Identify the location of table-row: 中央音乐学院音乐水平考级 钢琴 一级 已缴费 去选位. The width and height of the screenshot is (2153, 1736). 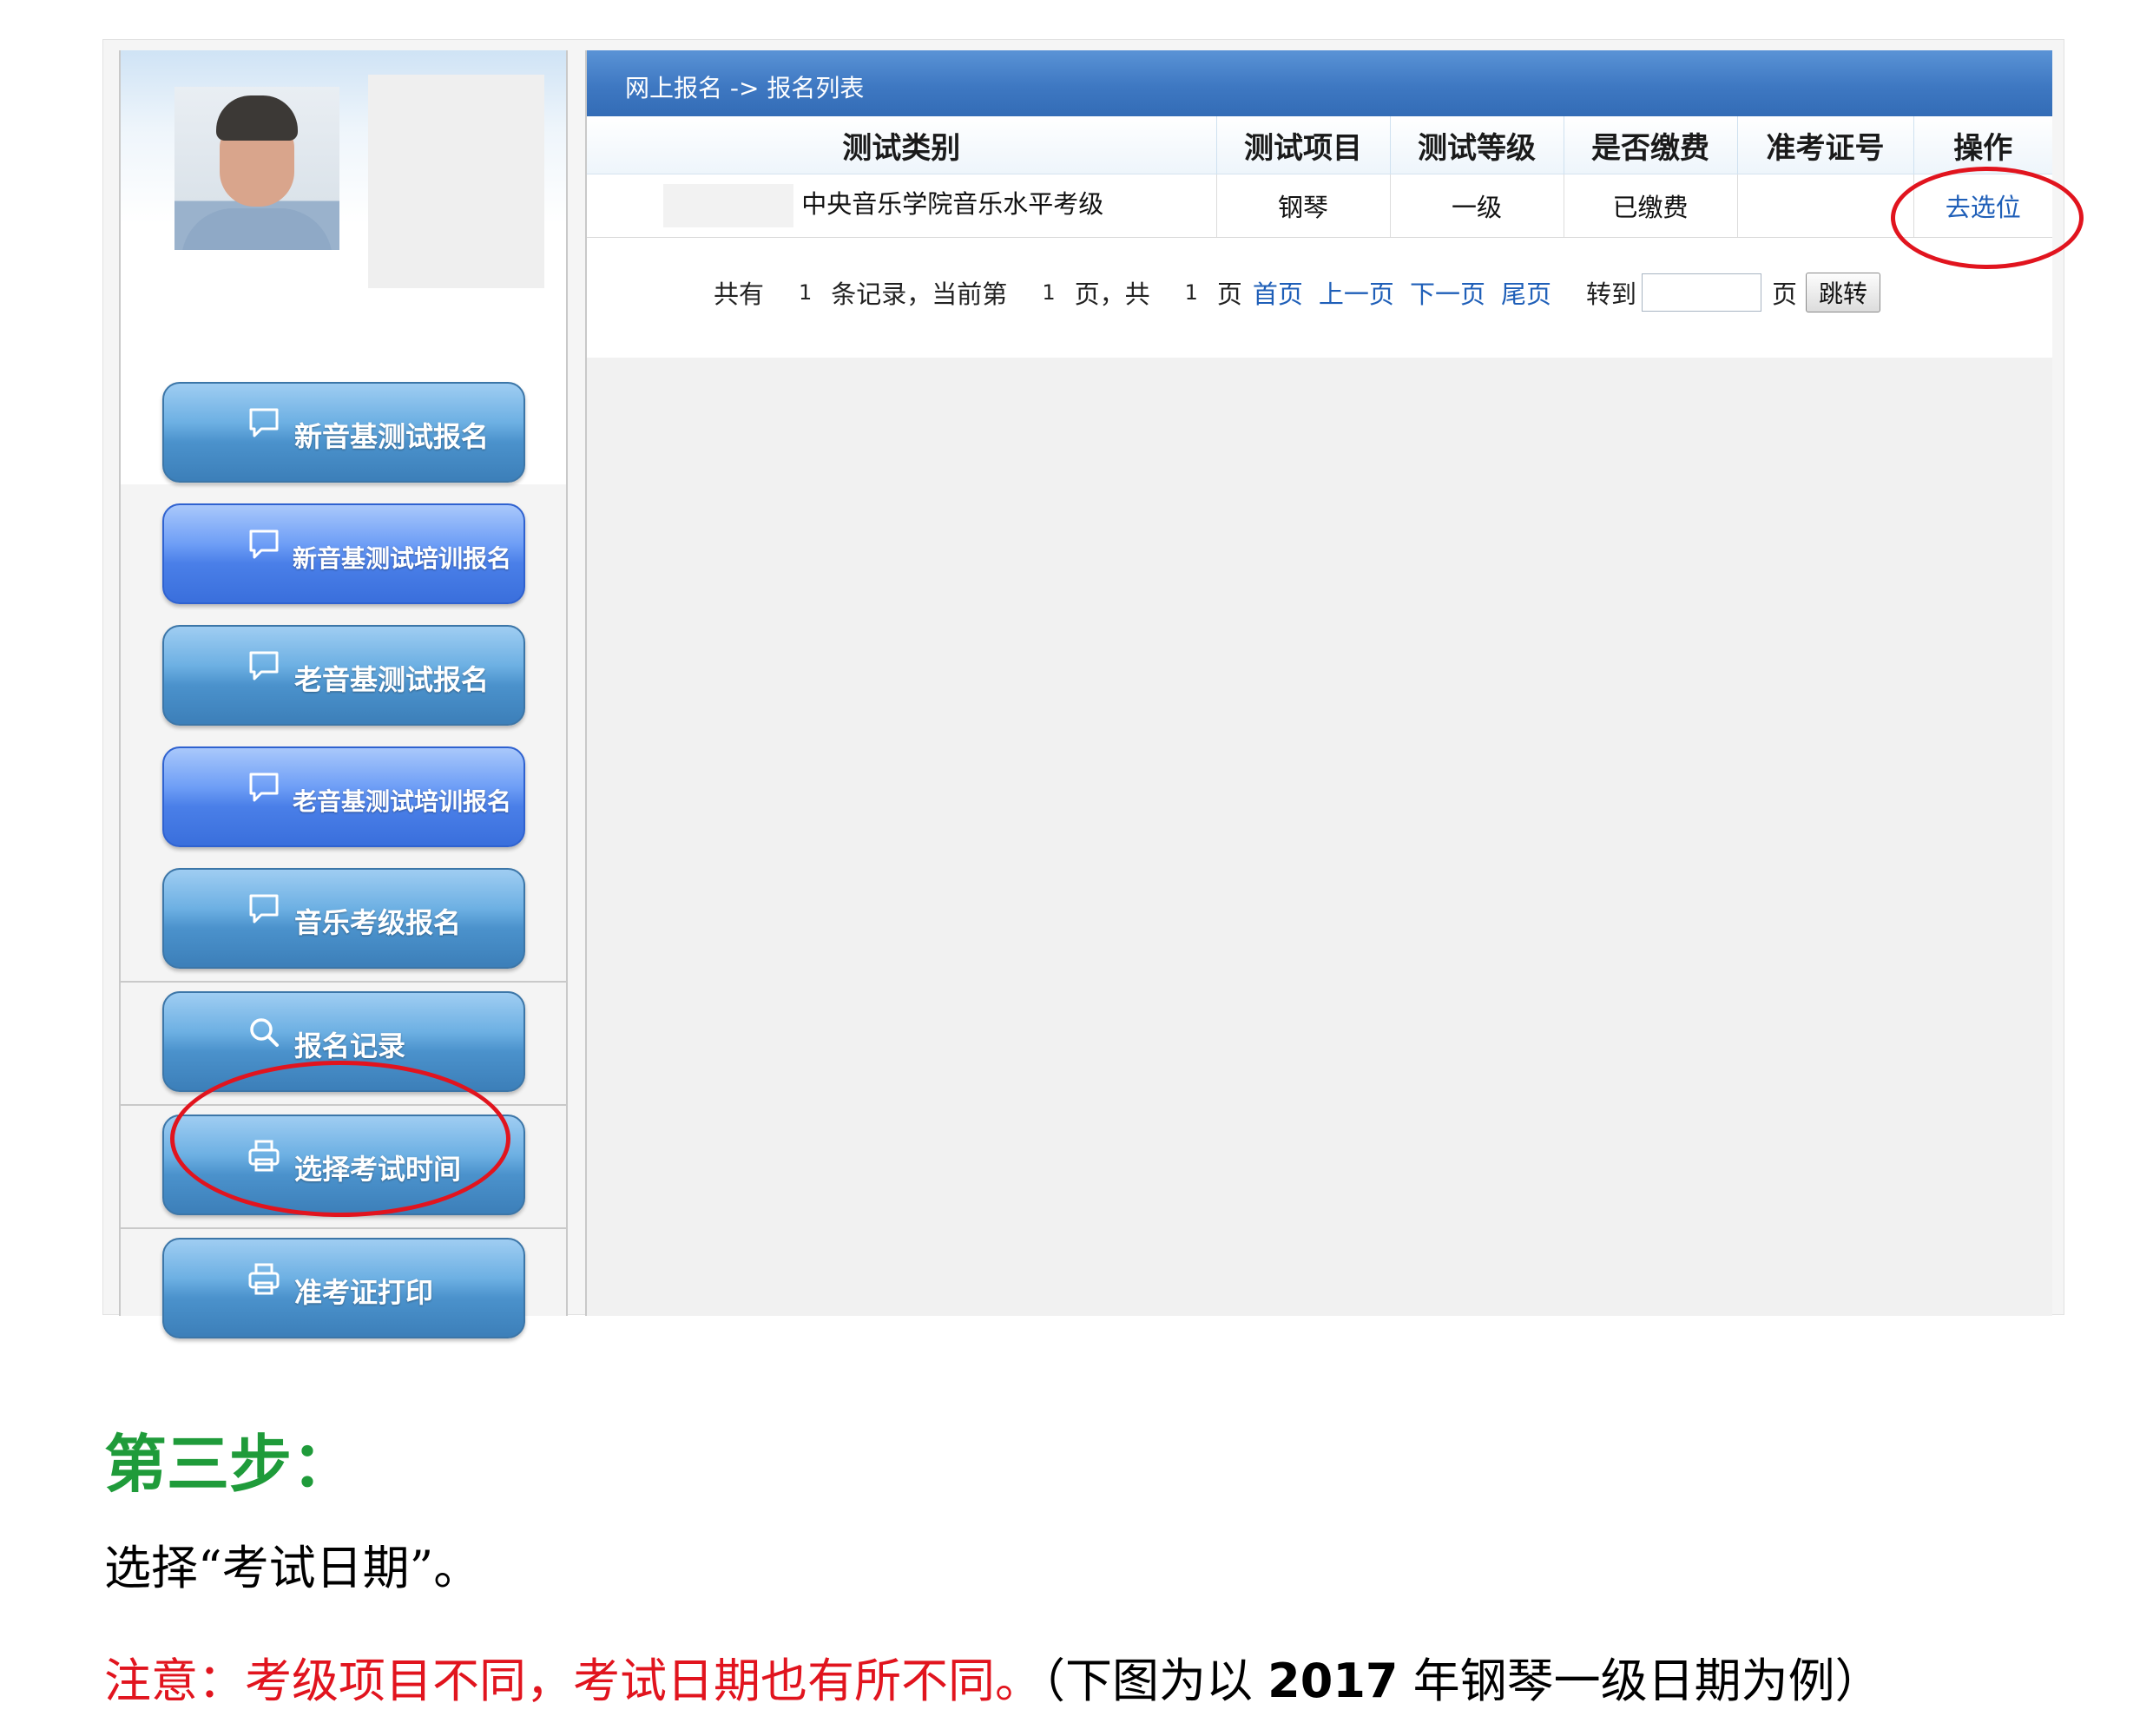
(1319, 206).